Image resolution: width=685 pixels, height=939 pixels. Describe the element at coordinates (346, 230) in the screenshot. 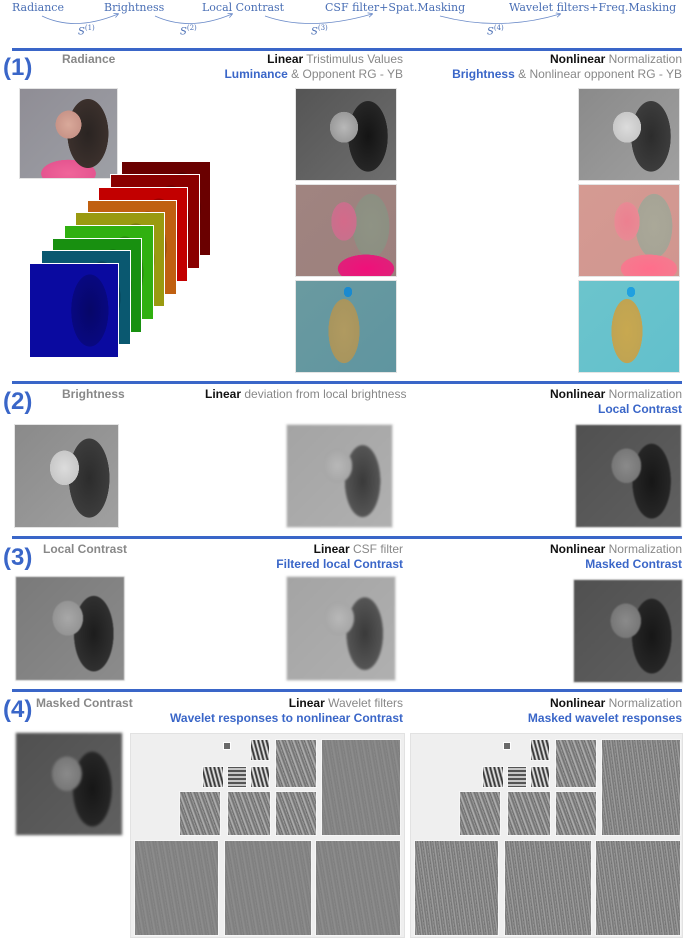

I see `opponent-rg-image` at that location.